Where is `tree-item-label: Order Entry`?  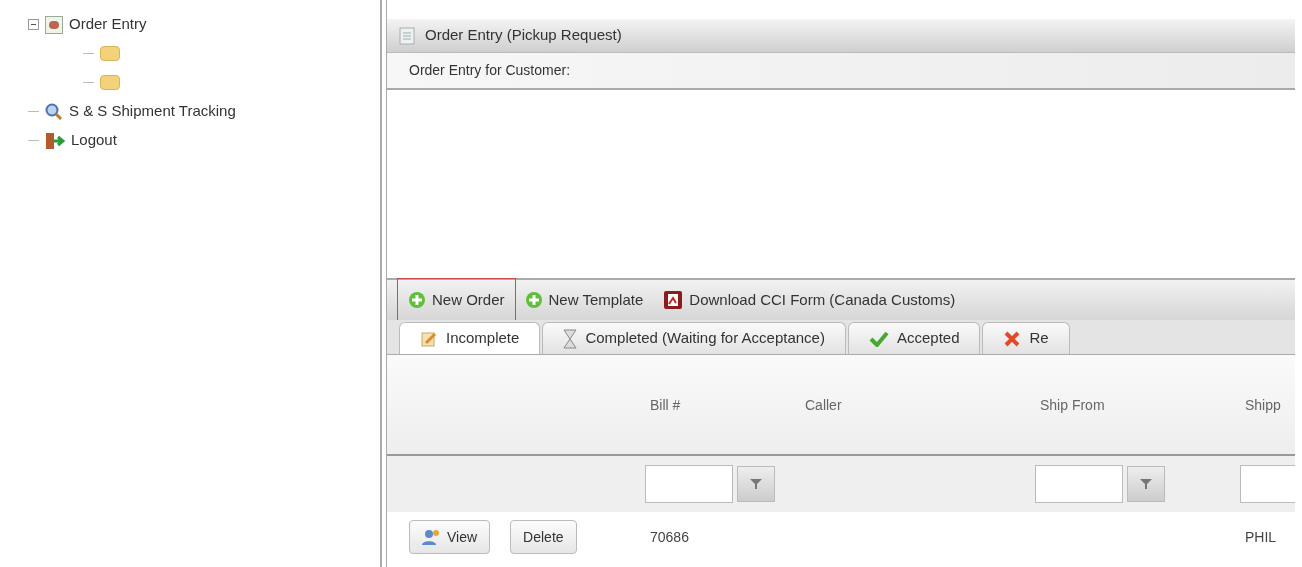 tree-item-label: Order Entry is located at coordinates (108, 24).